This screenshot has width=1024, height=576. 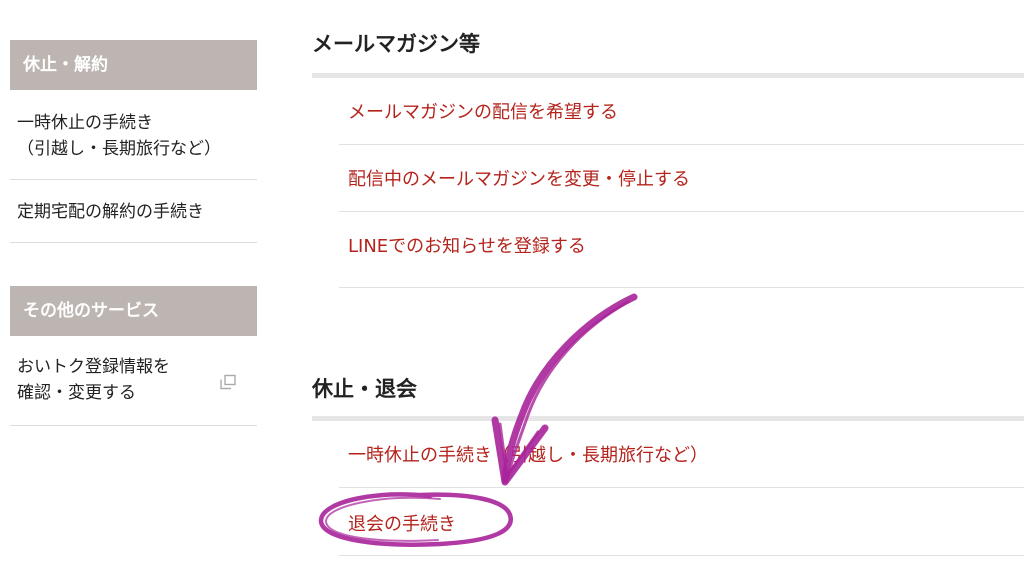 What do you see at coordinates (133, 311) in the screenshot?
I see `sidebar-header-other-services: その他のサービス` at bounding box center [133, 311].